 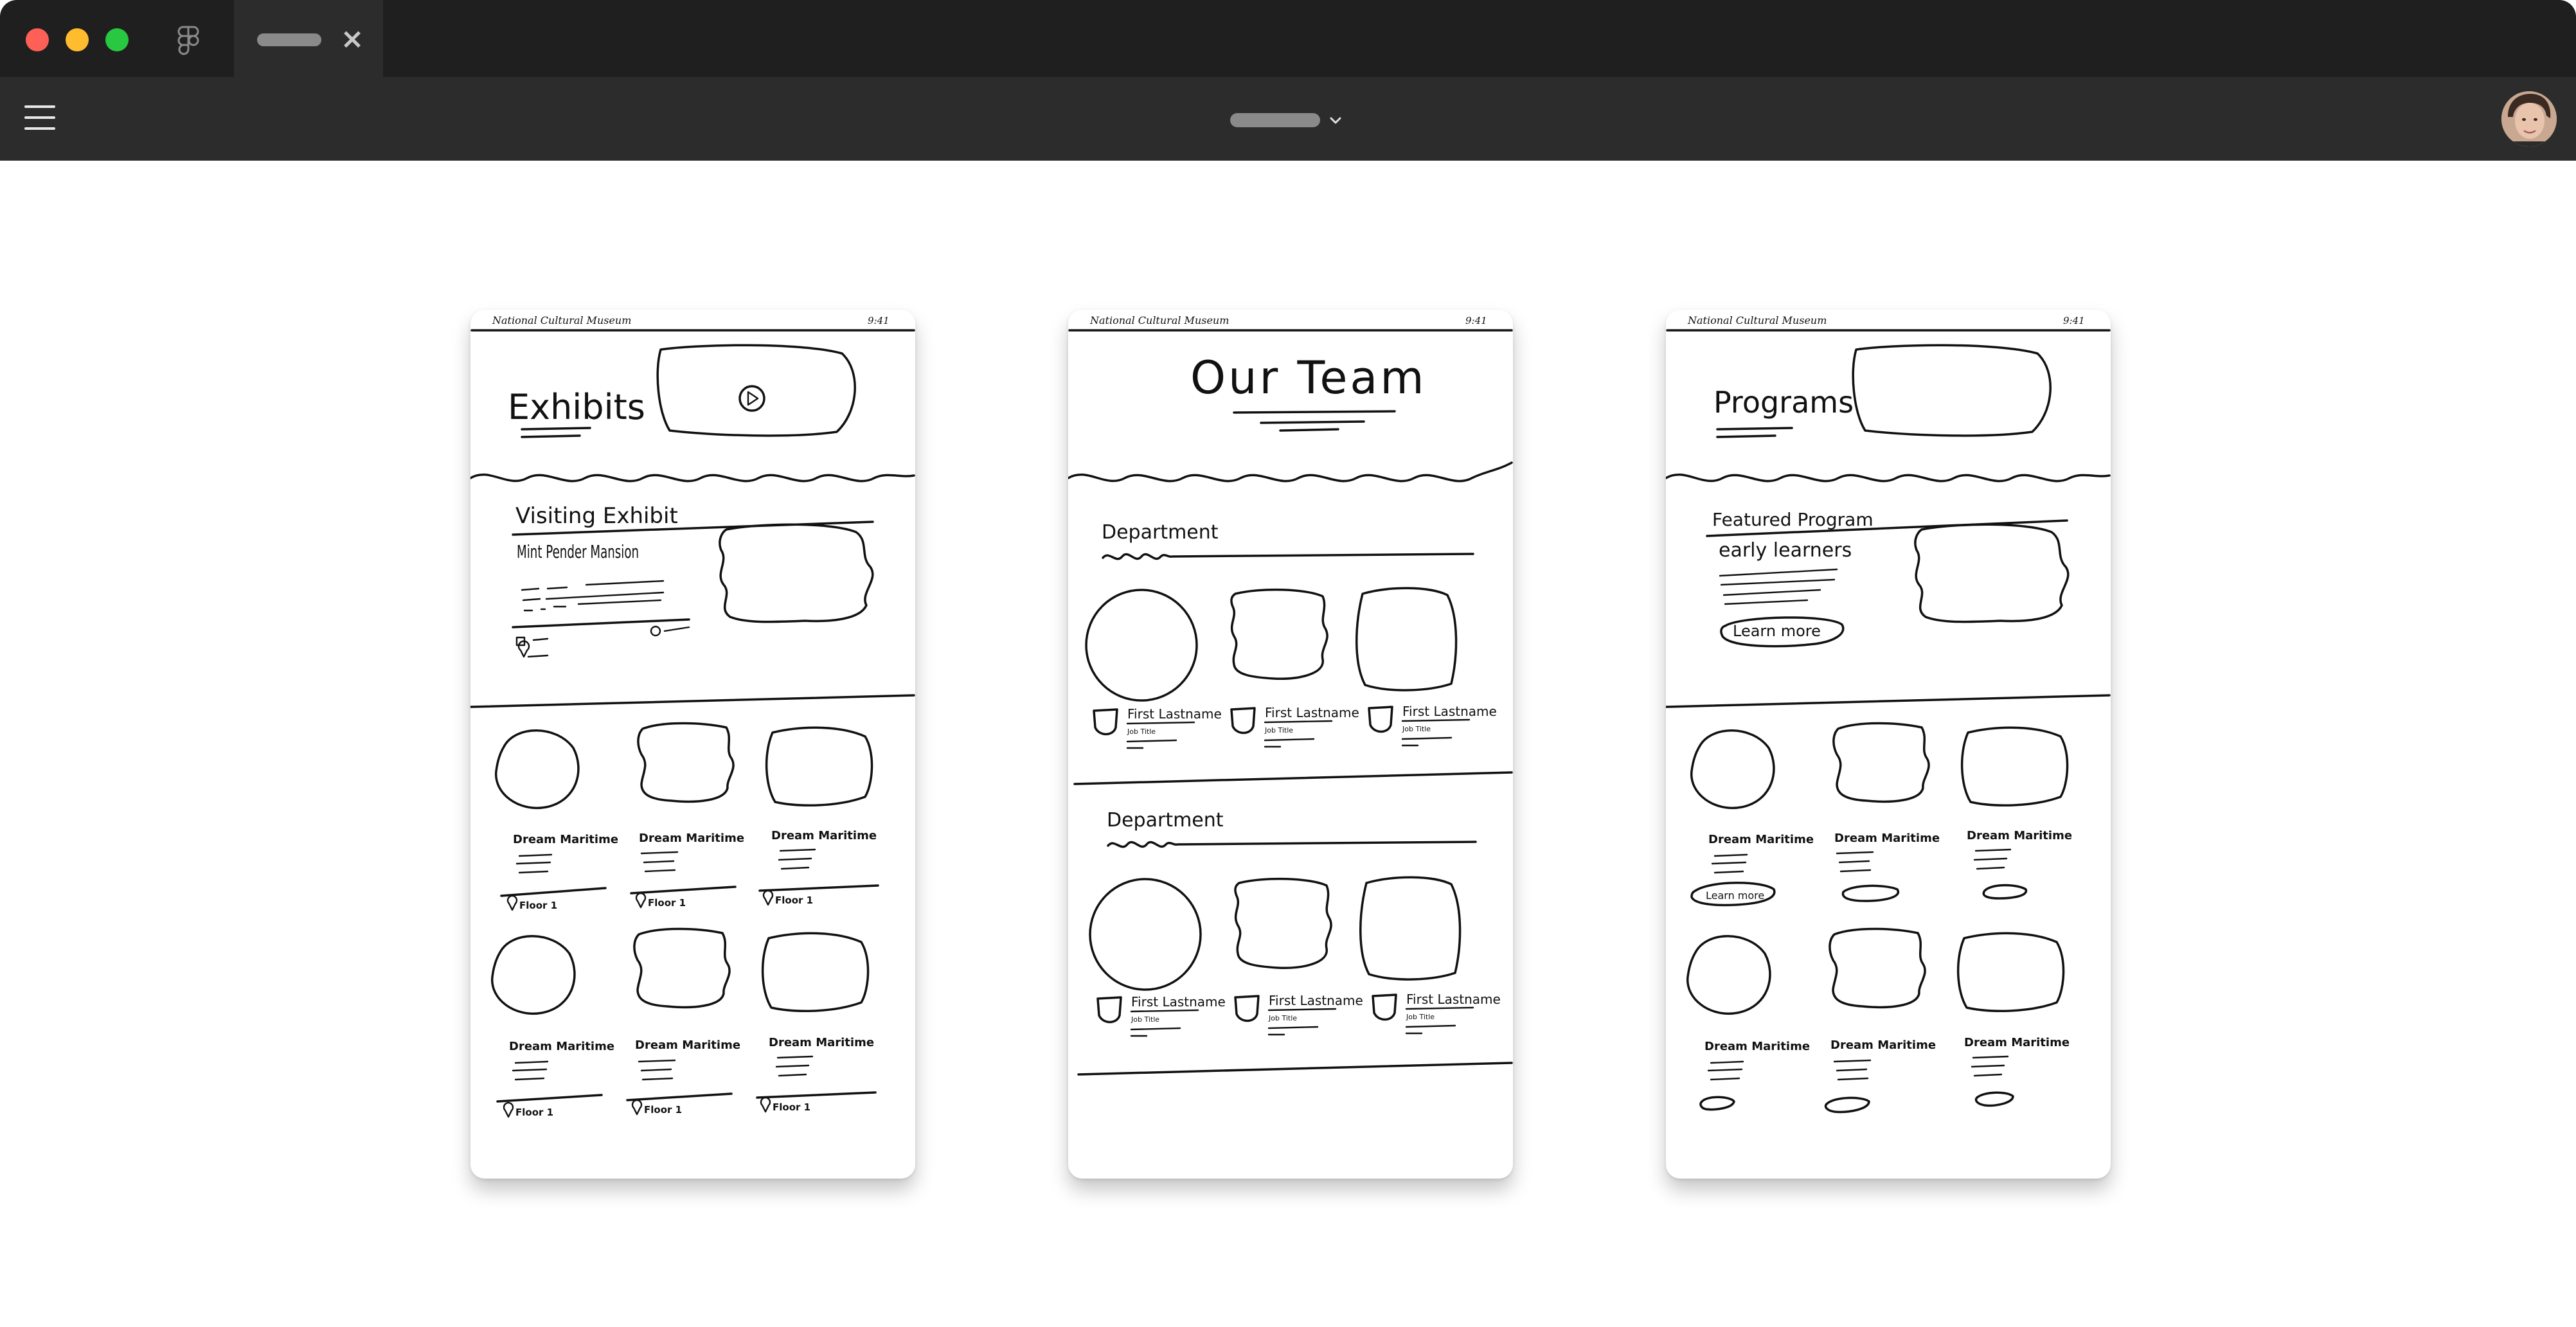 I want to click on close-window-button, so click(x=37, y=39).